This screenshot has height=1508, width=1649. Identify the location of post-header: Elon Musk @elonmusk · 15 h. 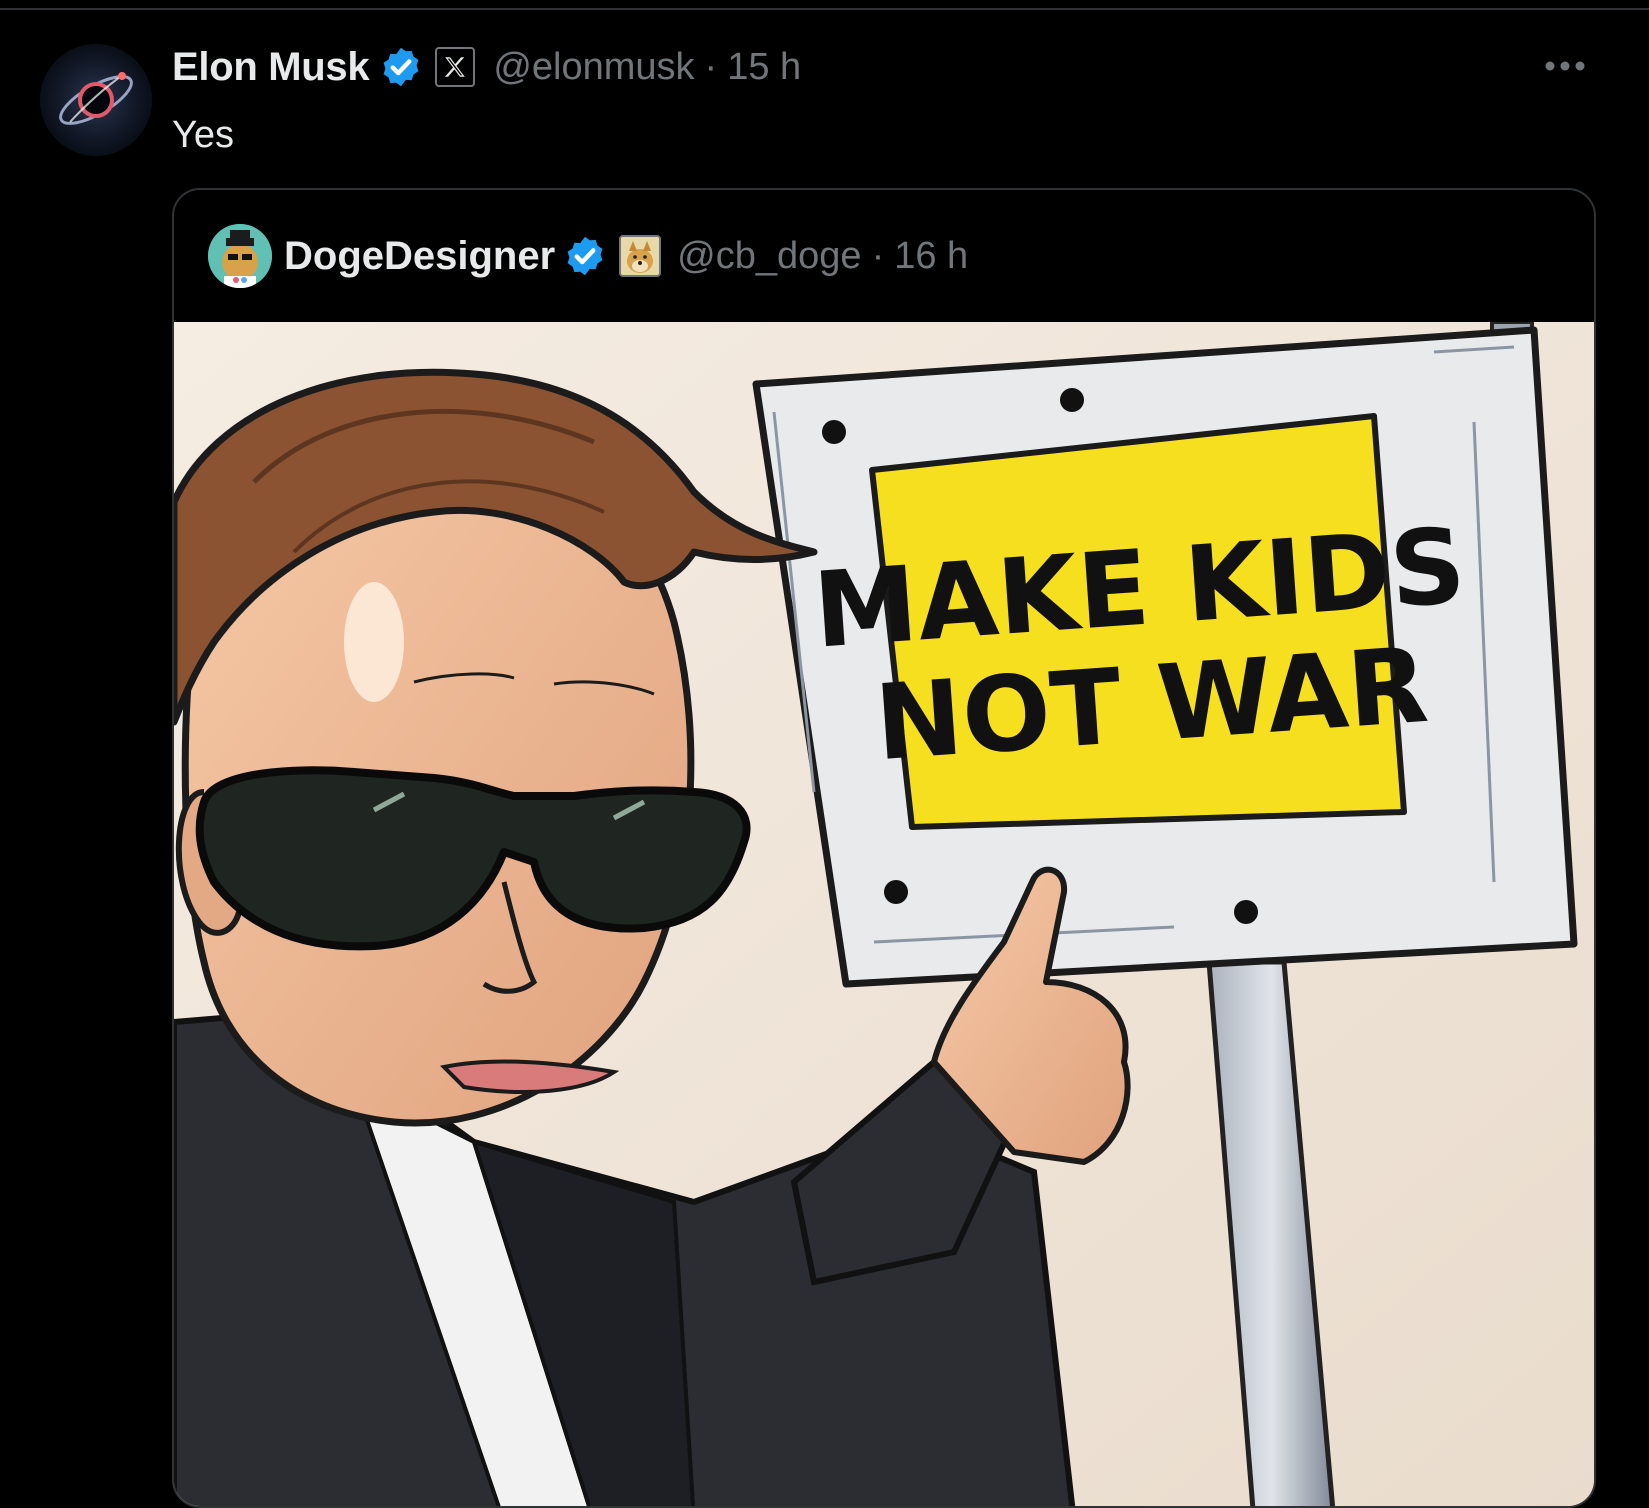
(486, 67).